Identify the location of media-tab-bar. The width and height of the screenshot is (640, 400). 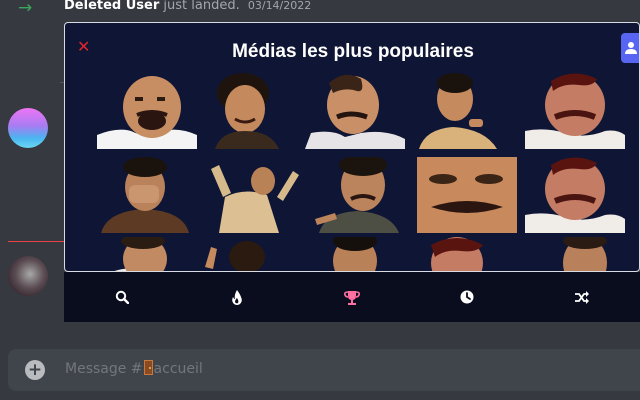
(352, 297).